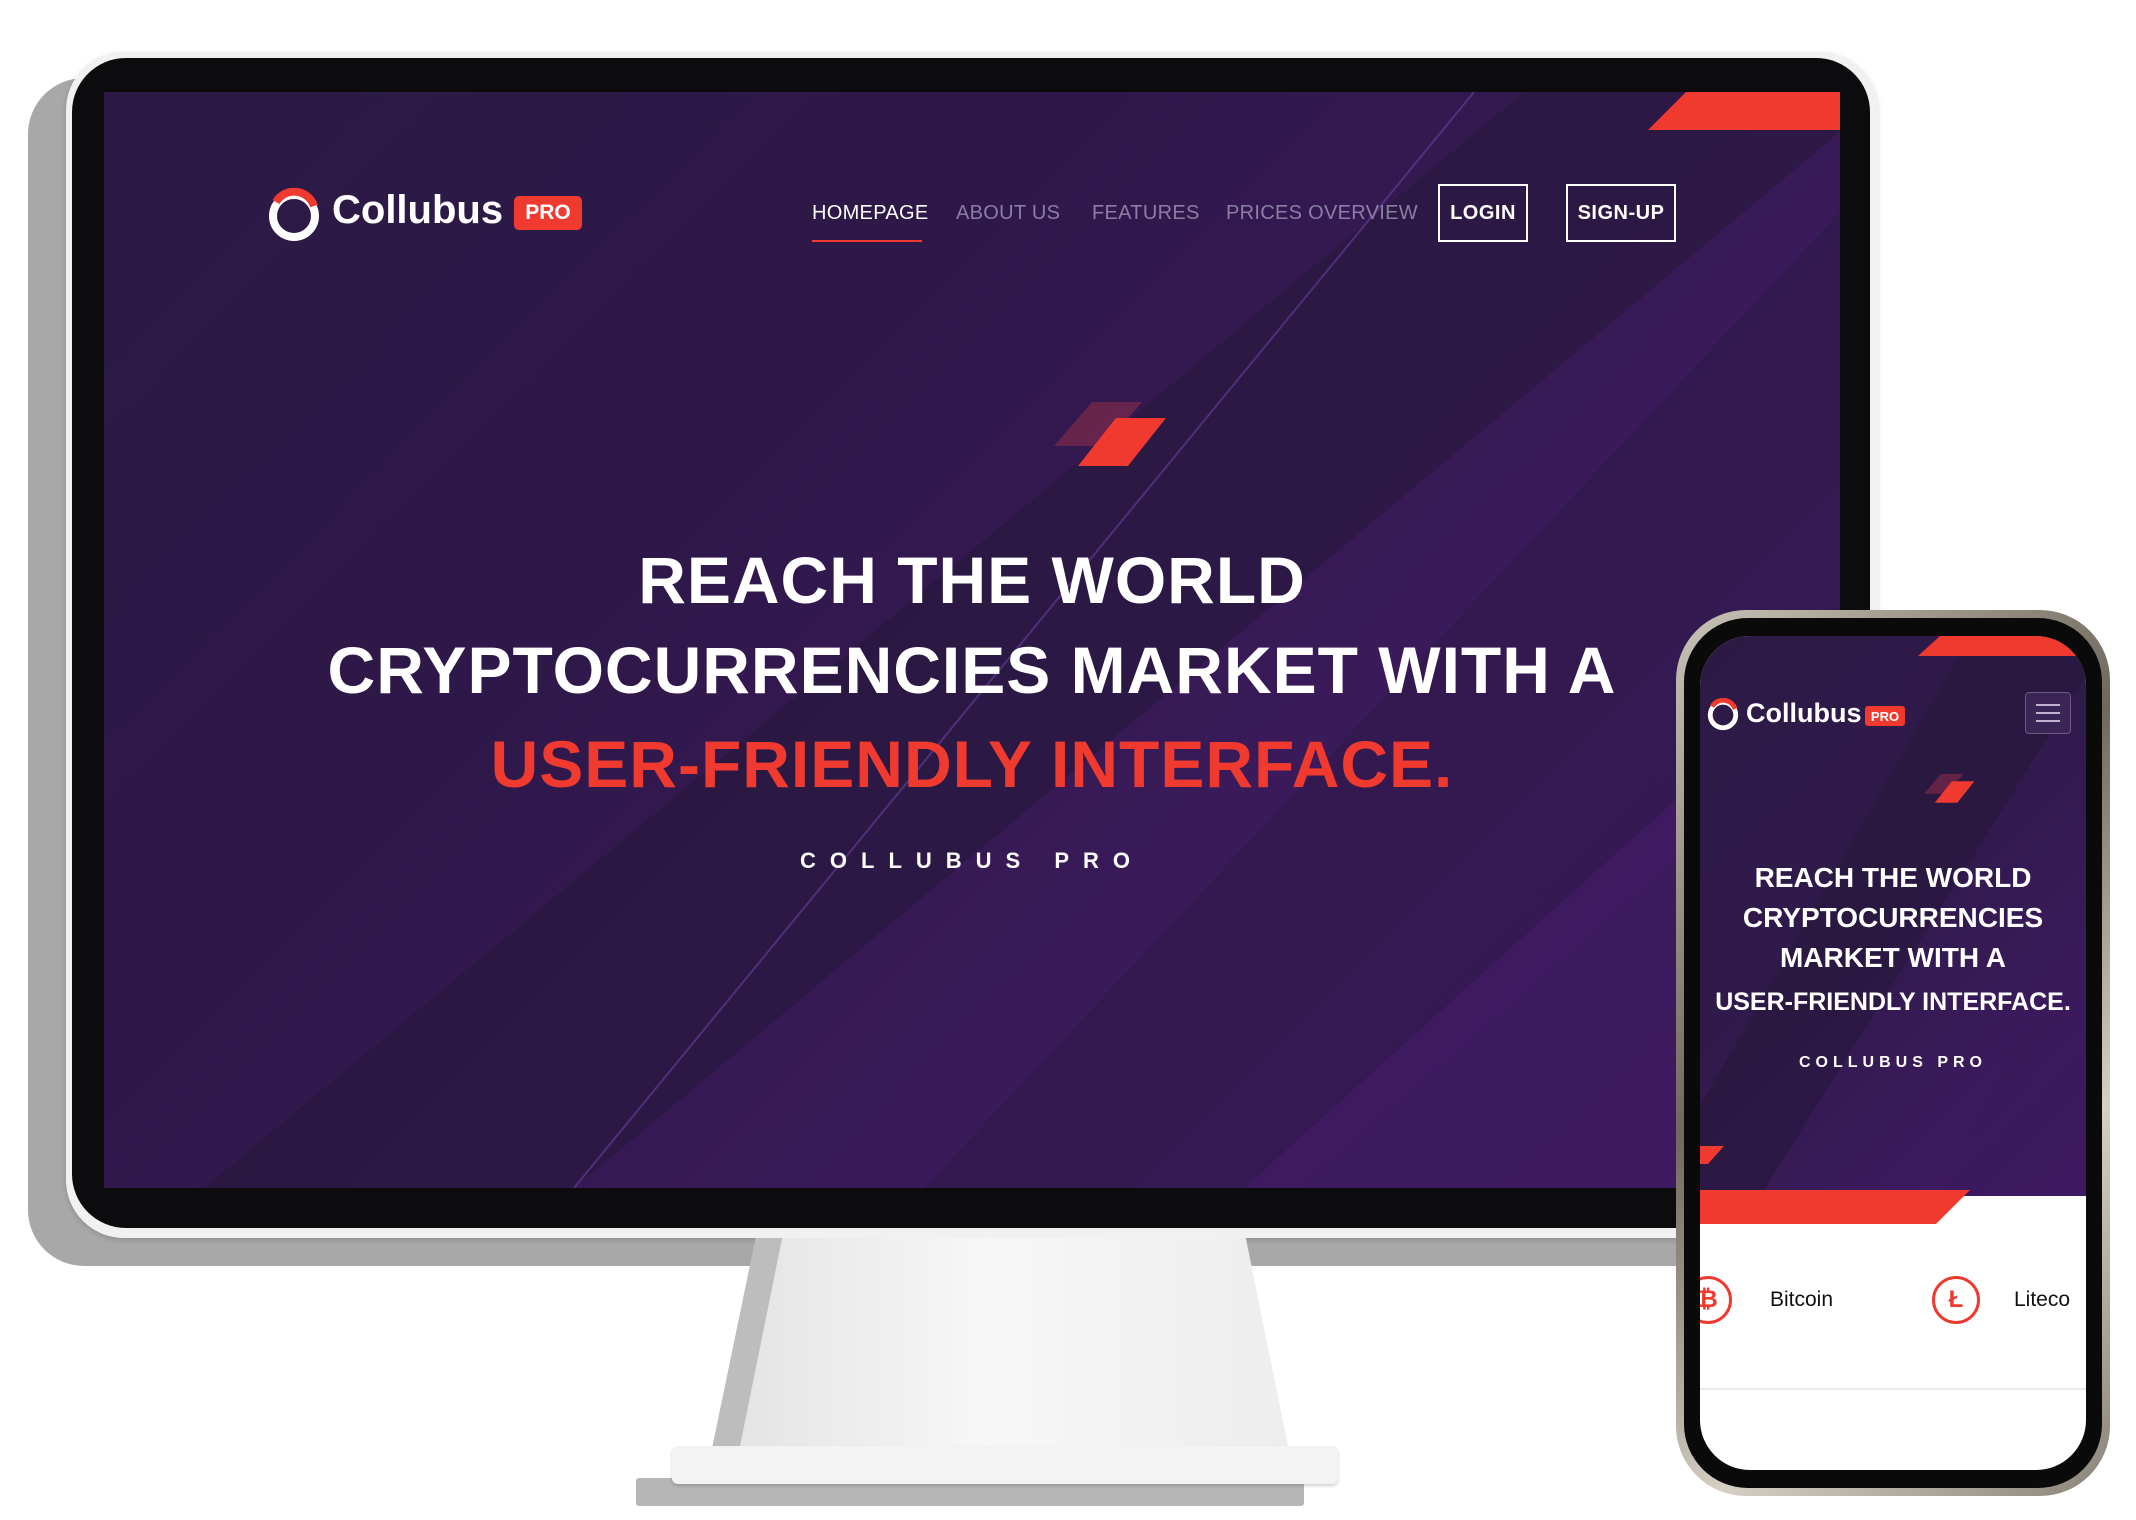  I want to click on mobile-top-red-accent, so click(2002, 646).